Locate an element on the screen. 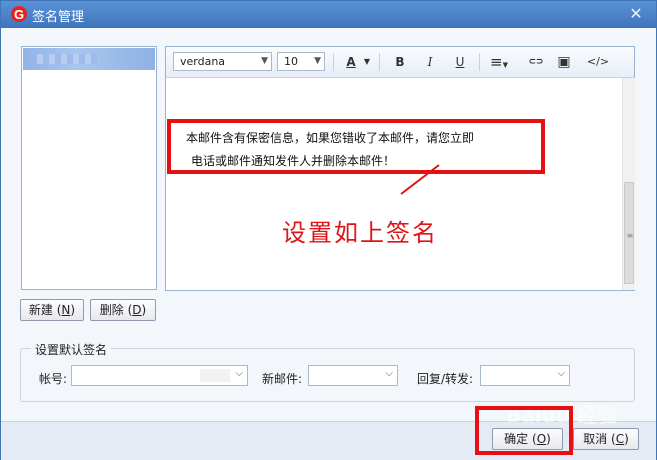 The image size is (657, 460). delete-button-key: D is located at coordinates (137, 310).